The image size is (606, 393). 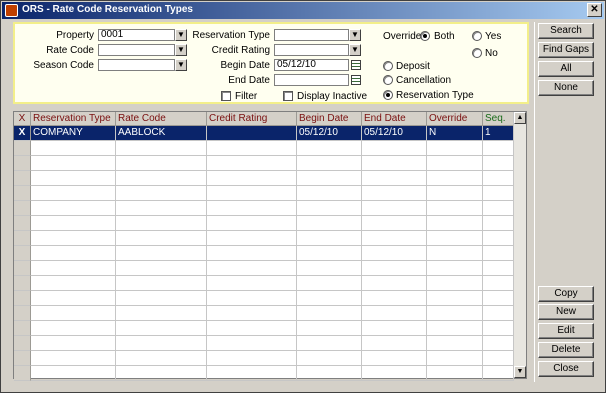 What do you see at coordinates (311, 50) in the screenshot?
I see `credit-rating-field` at bounding box center [311, 50].